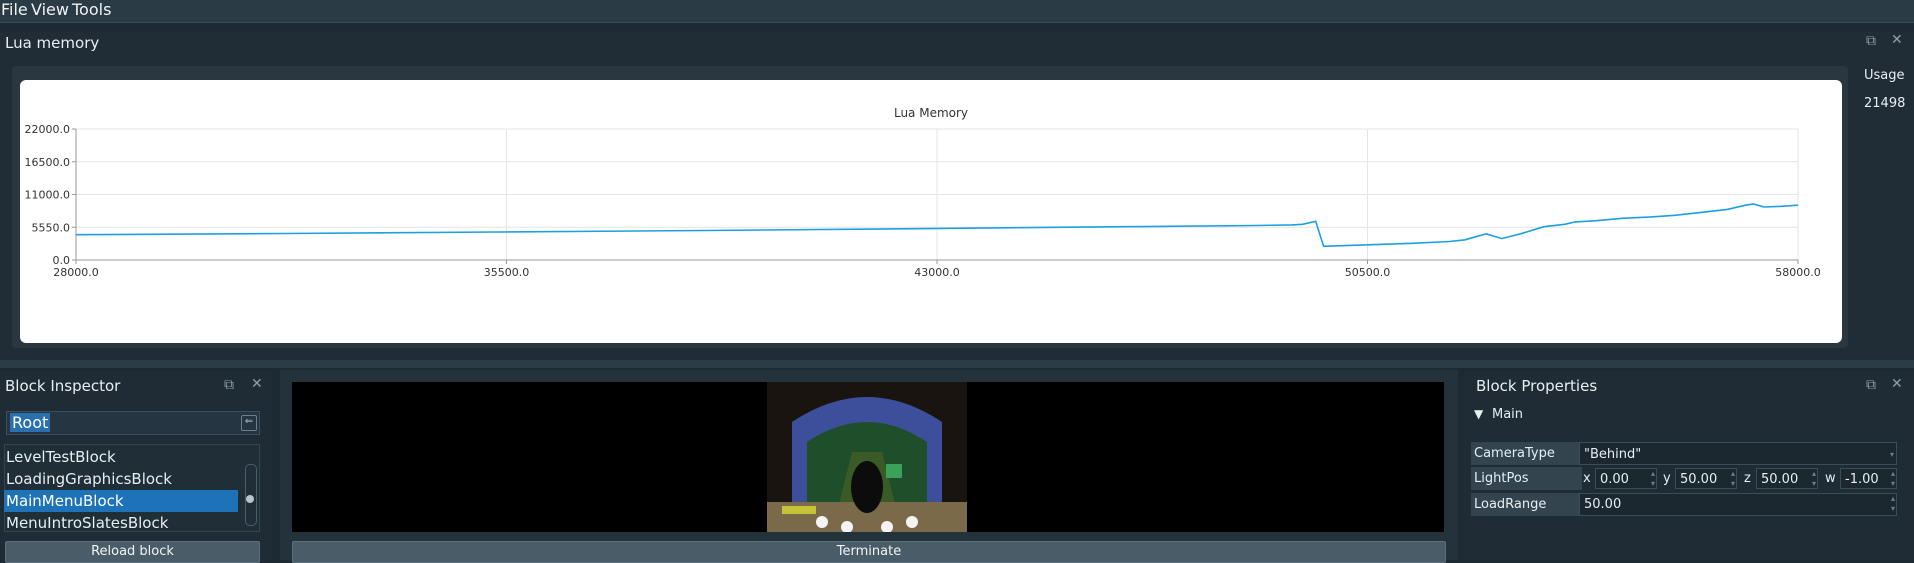 The image size is (1914, 563). I want to click on light-pos-x-value: 0.00, so click(1614, 479).